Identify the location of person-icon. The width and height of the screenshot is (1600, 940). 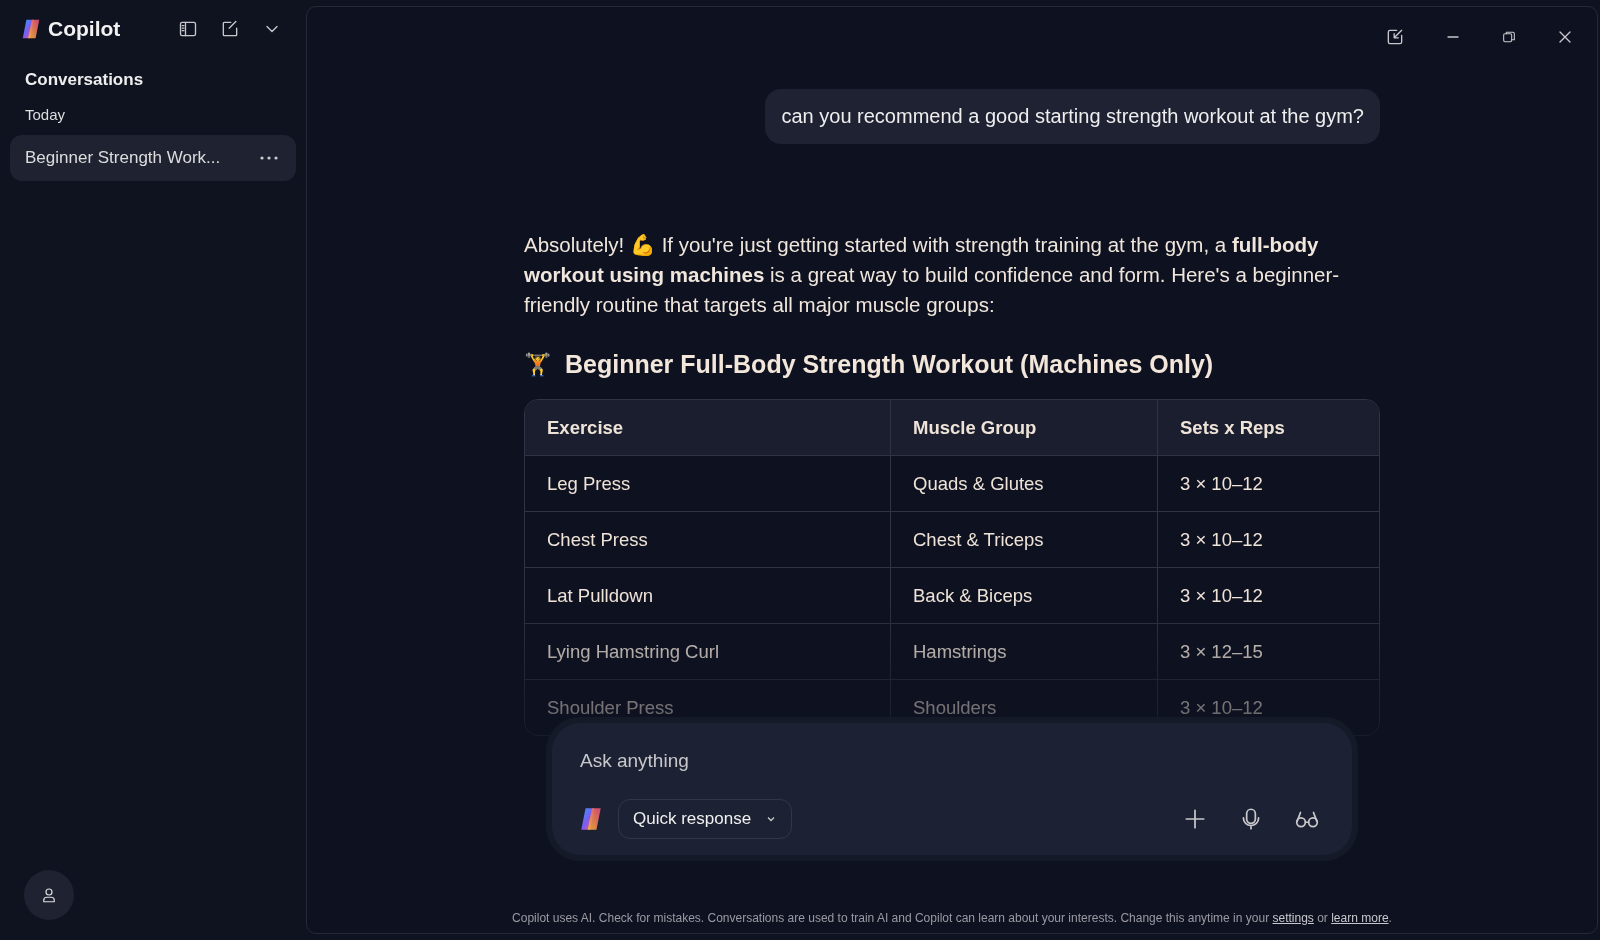
(49, 895).